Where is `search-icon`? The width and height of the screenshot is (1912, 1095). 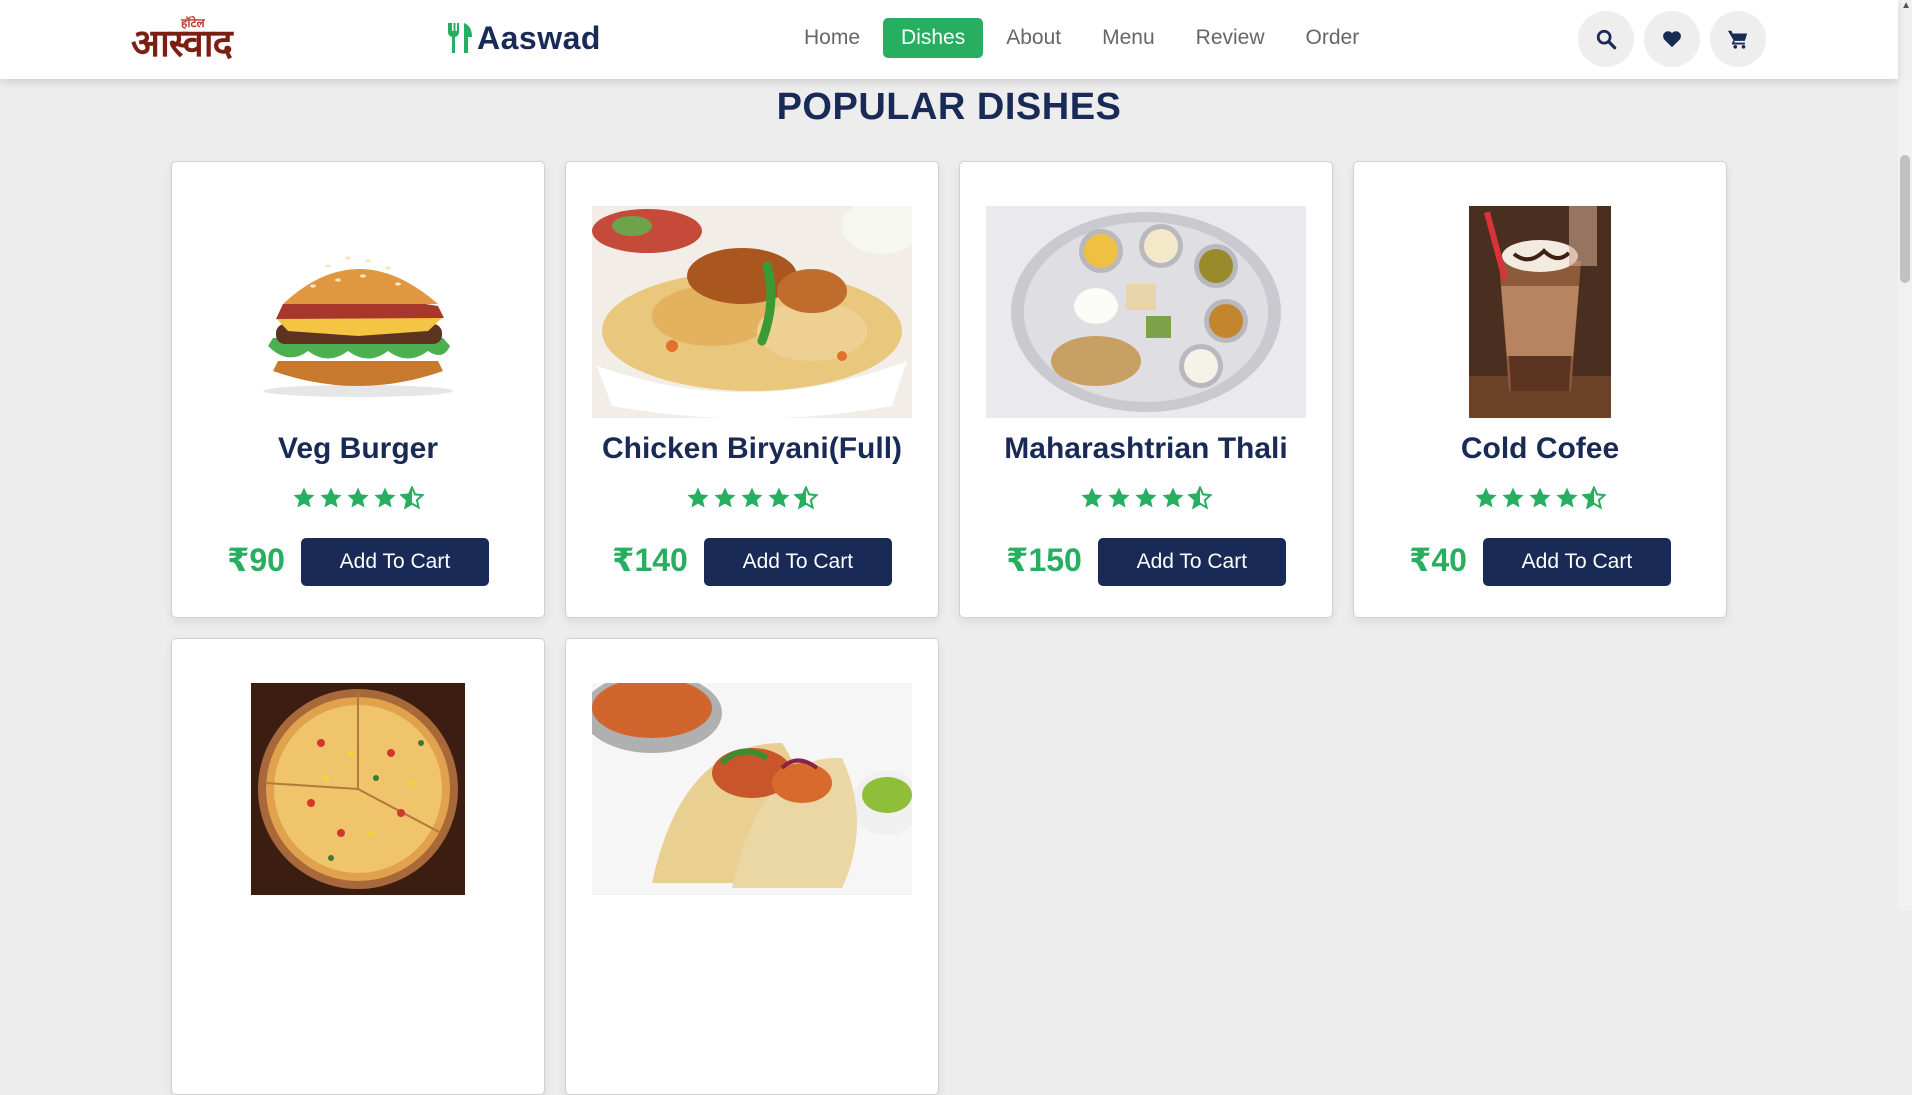 search-icon is located at coordinates (1606, 39).